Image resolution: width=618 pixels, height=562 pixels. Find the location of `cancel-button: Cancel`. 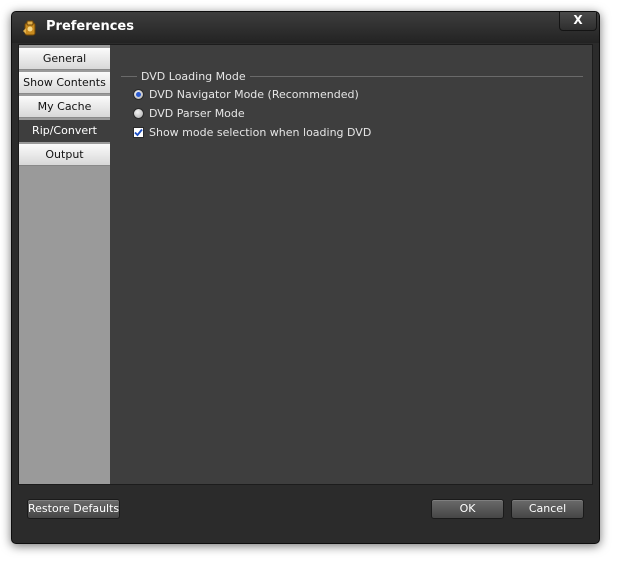

cancel-button: Cancel is located at coordinates (547, 509).